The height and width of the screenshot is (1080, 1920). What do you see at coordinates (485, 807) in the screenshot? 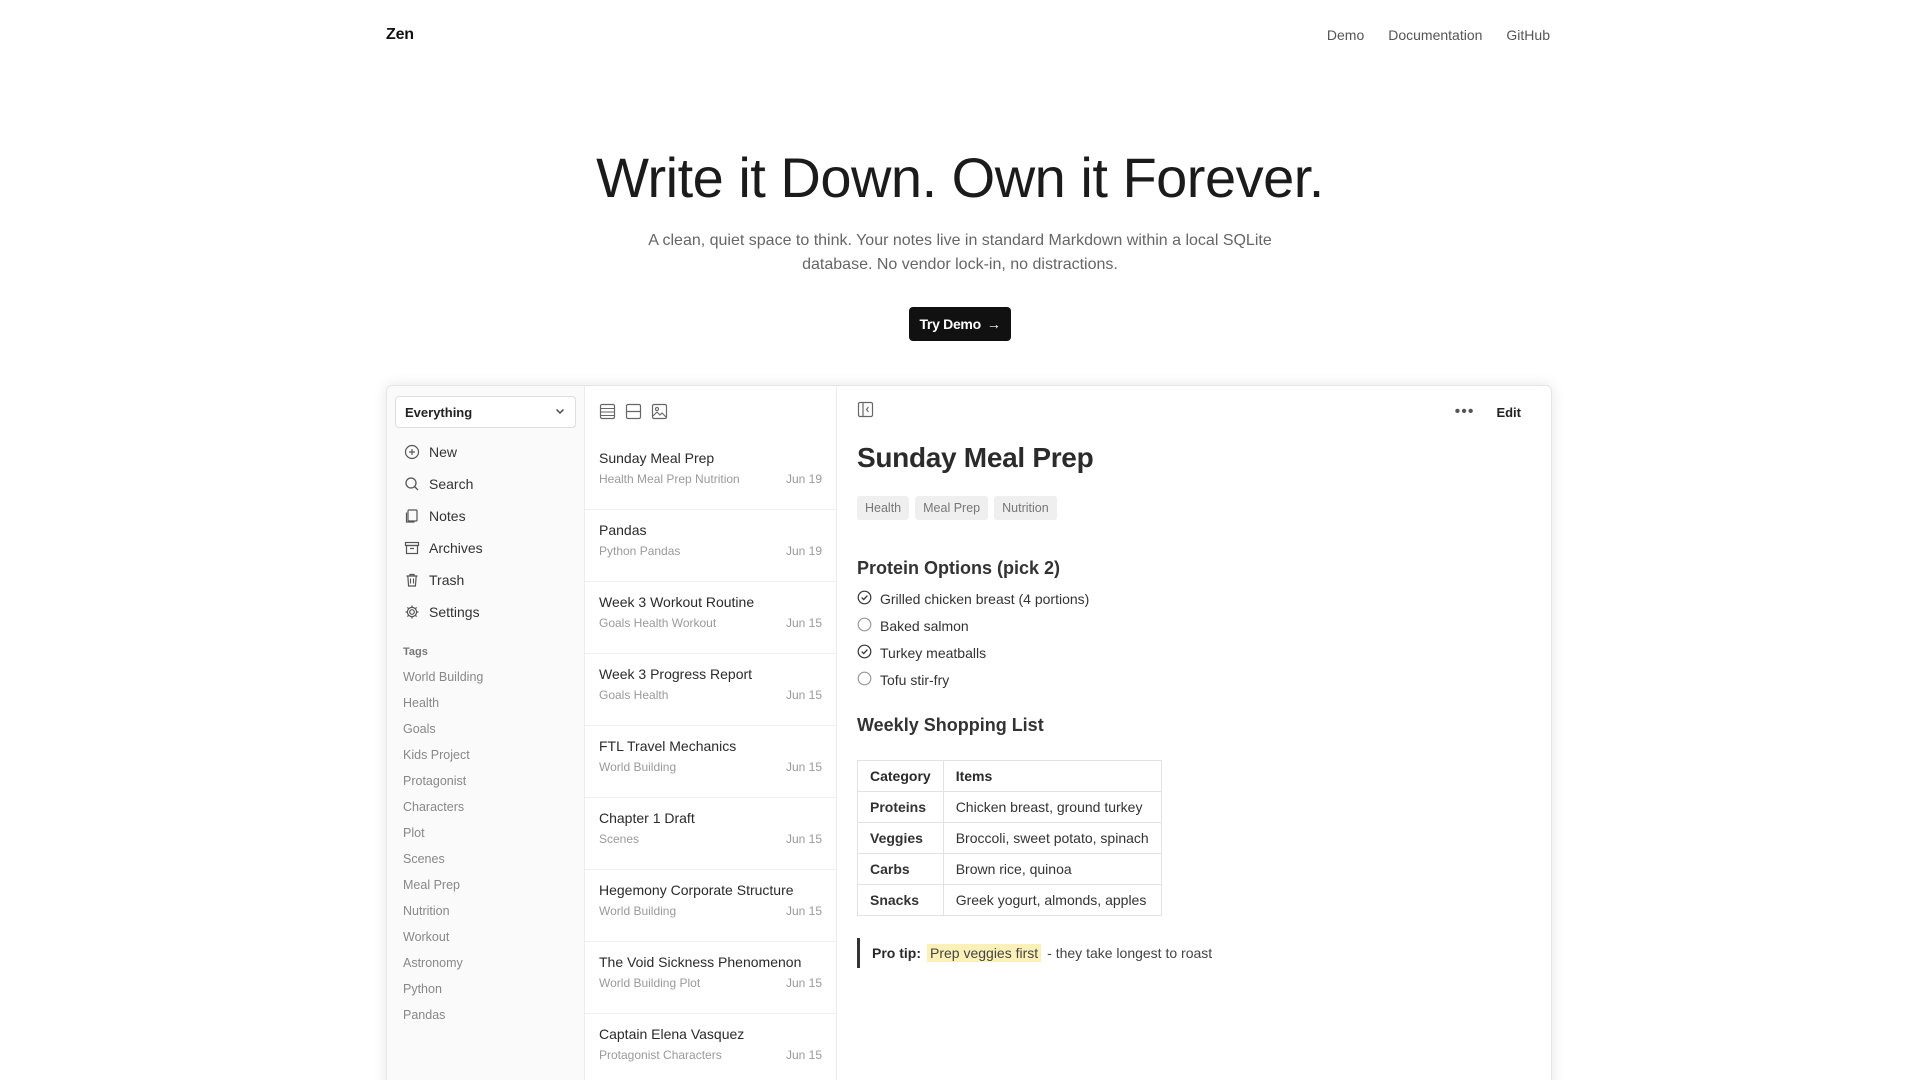
I see `tag-item: Characters` at bounding box center [485, 807].